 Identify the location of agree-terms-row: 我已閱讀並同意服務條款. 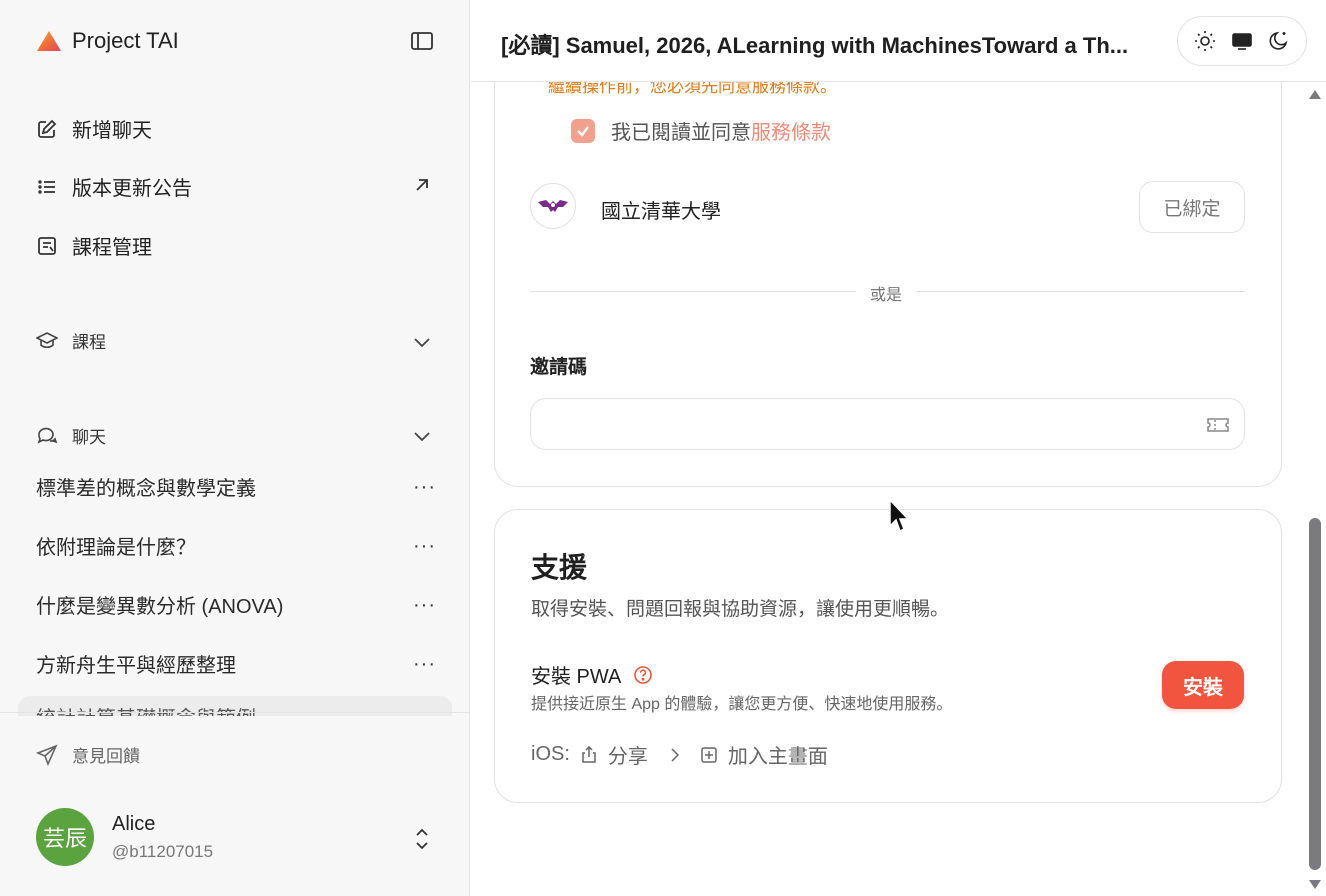
(701, 130).